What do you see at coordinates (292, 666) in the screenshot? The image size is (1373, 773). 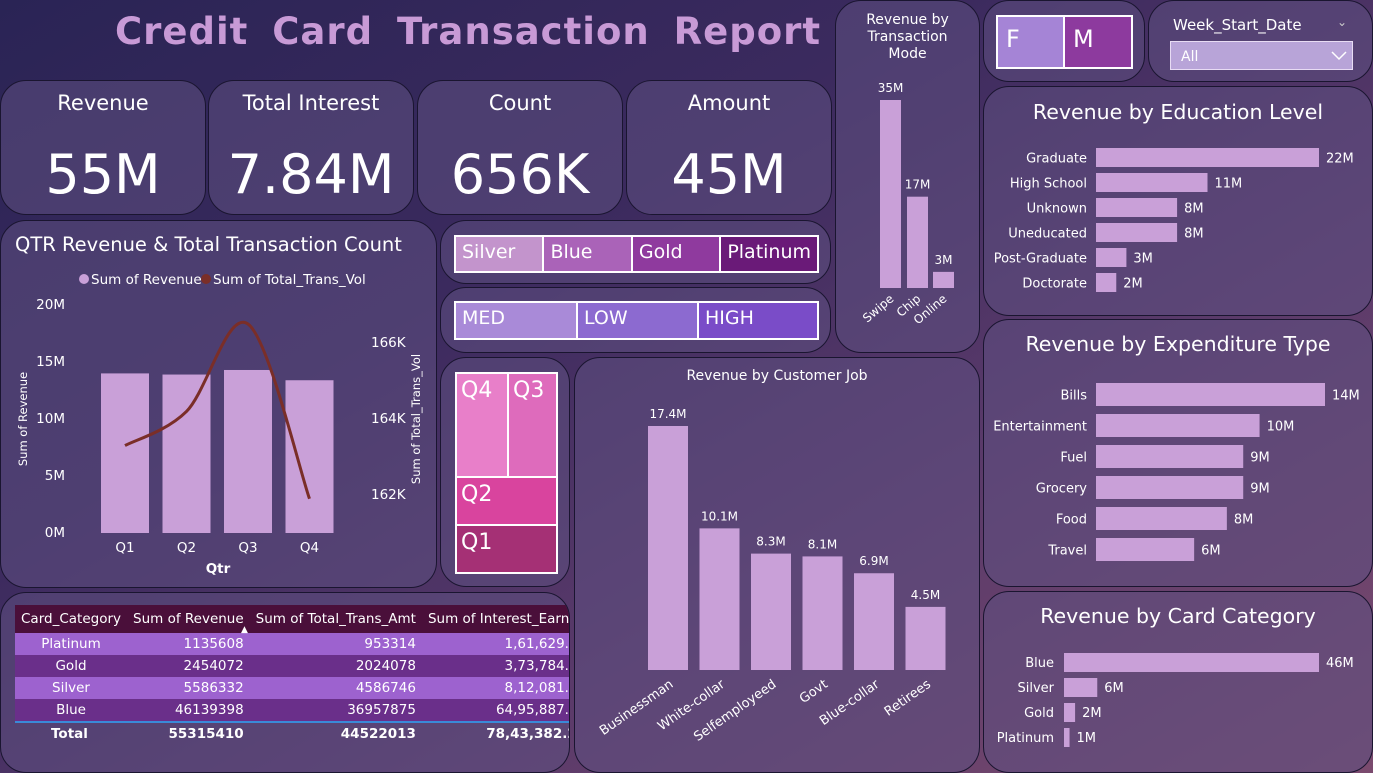 I see `table-row: Gold 2454072 2024078 3,73,784.16` at bounding box center [292, 666].